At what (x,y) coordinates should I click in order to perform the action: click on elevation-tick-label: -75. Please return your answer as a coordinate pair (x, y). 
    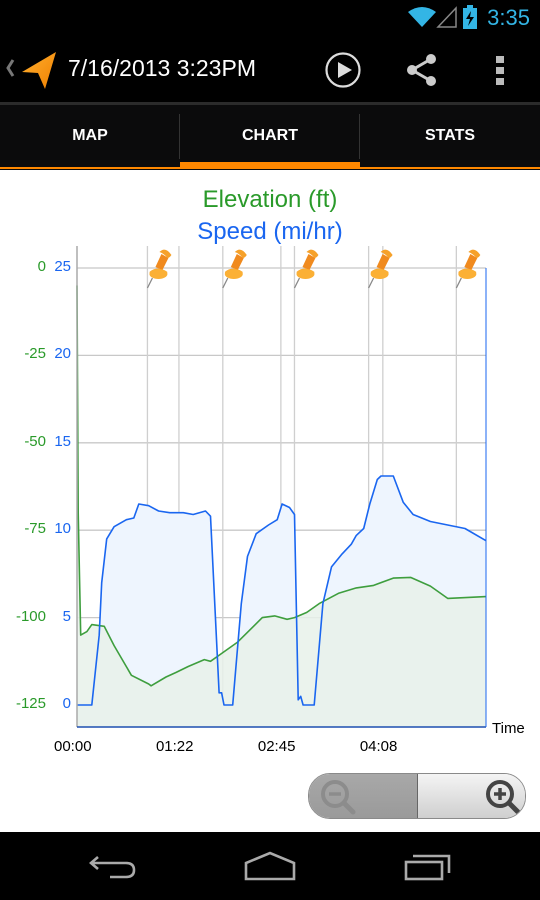
    Looking at the image, I should click on (35, 529).